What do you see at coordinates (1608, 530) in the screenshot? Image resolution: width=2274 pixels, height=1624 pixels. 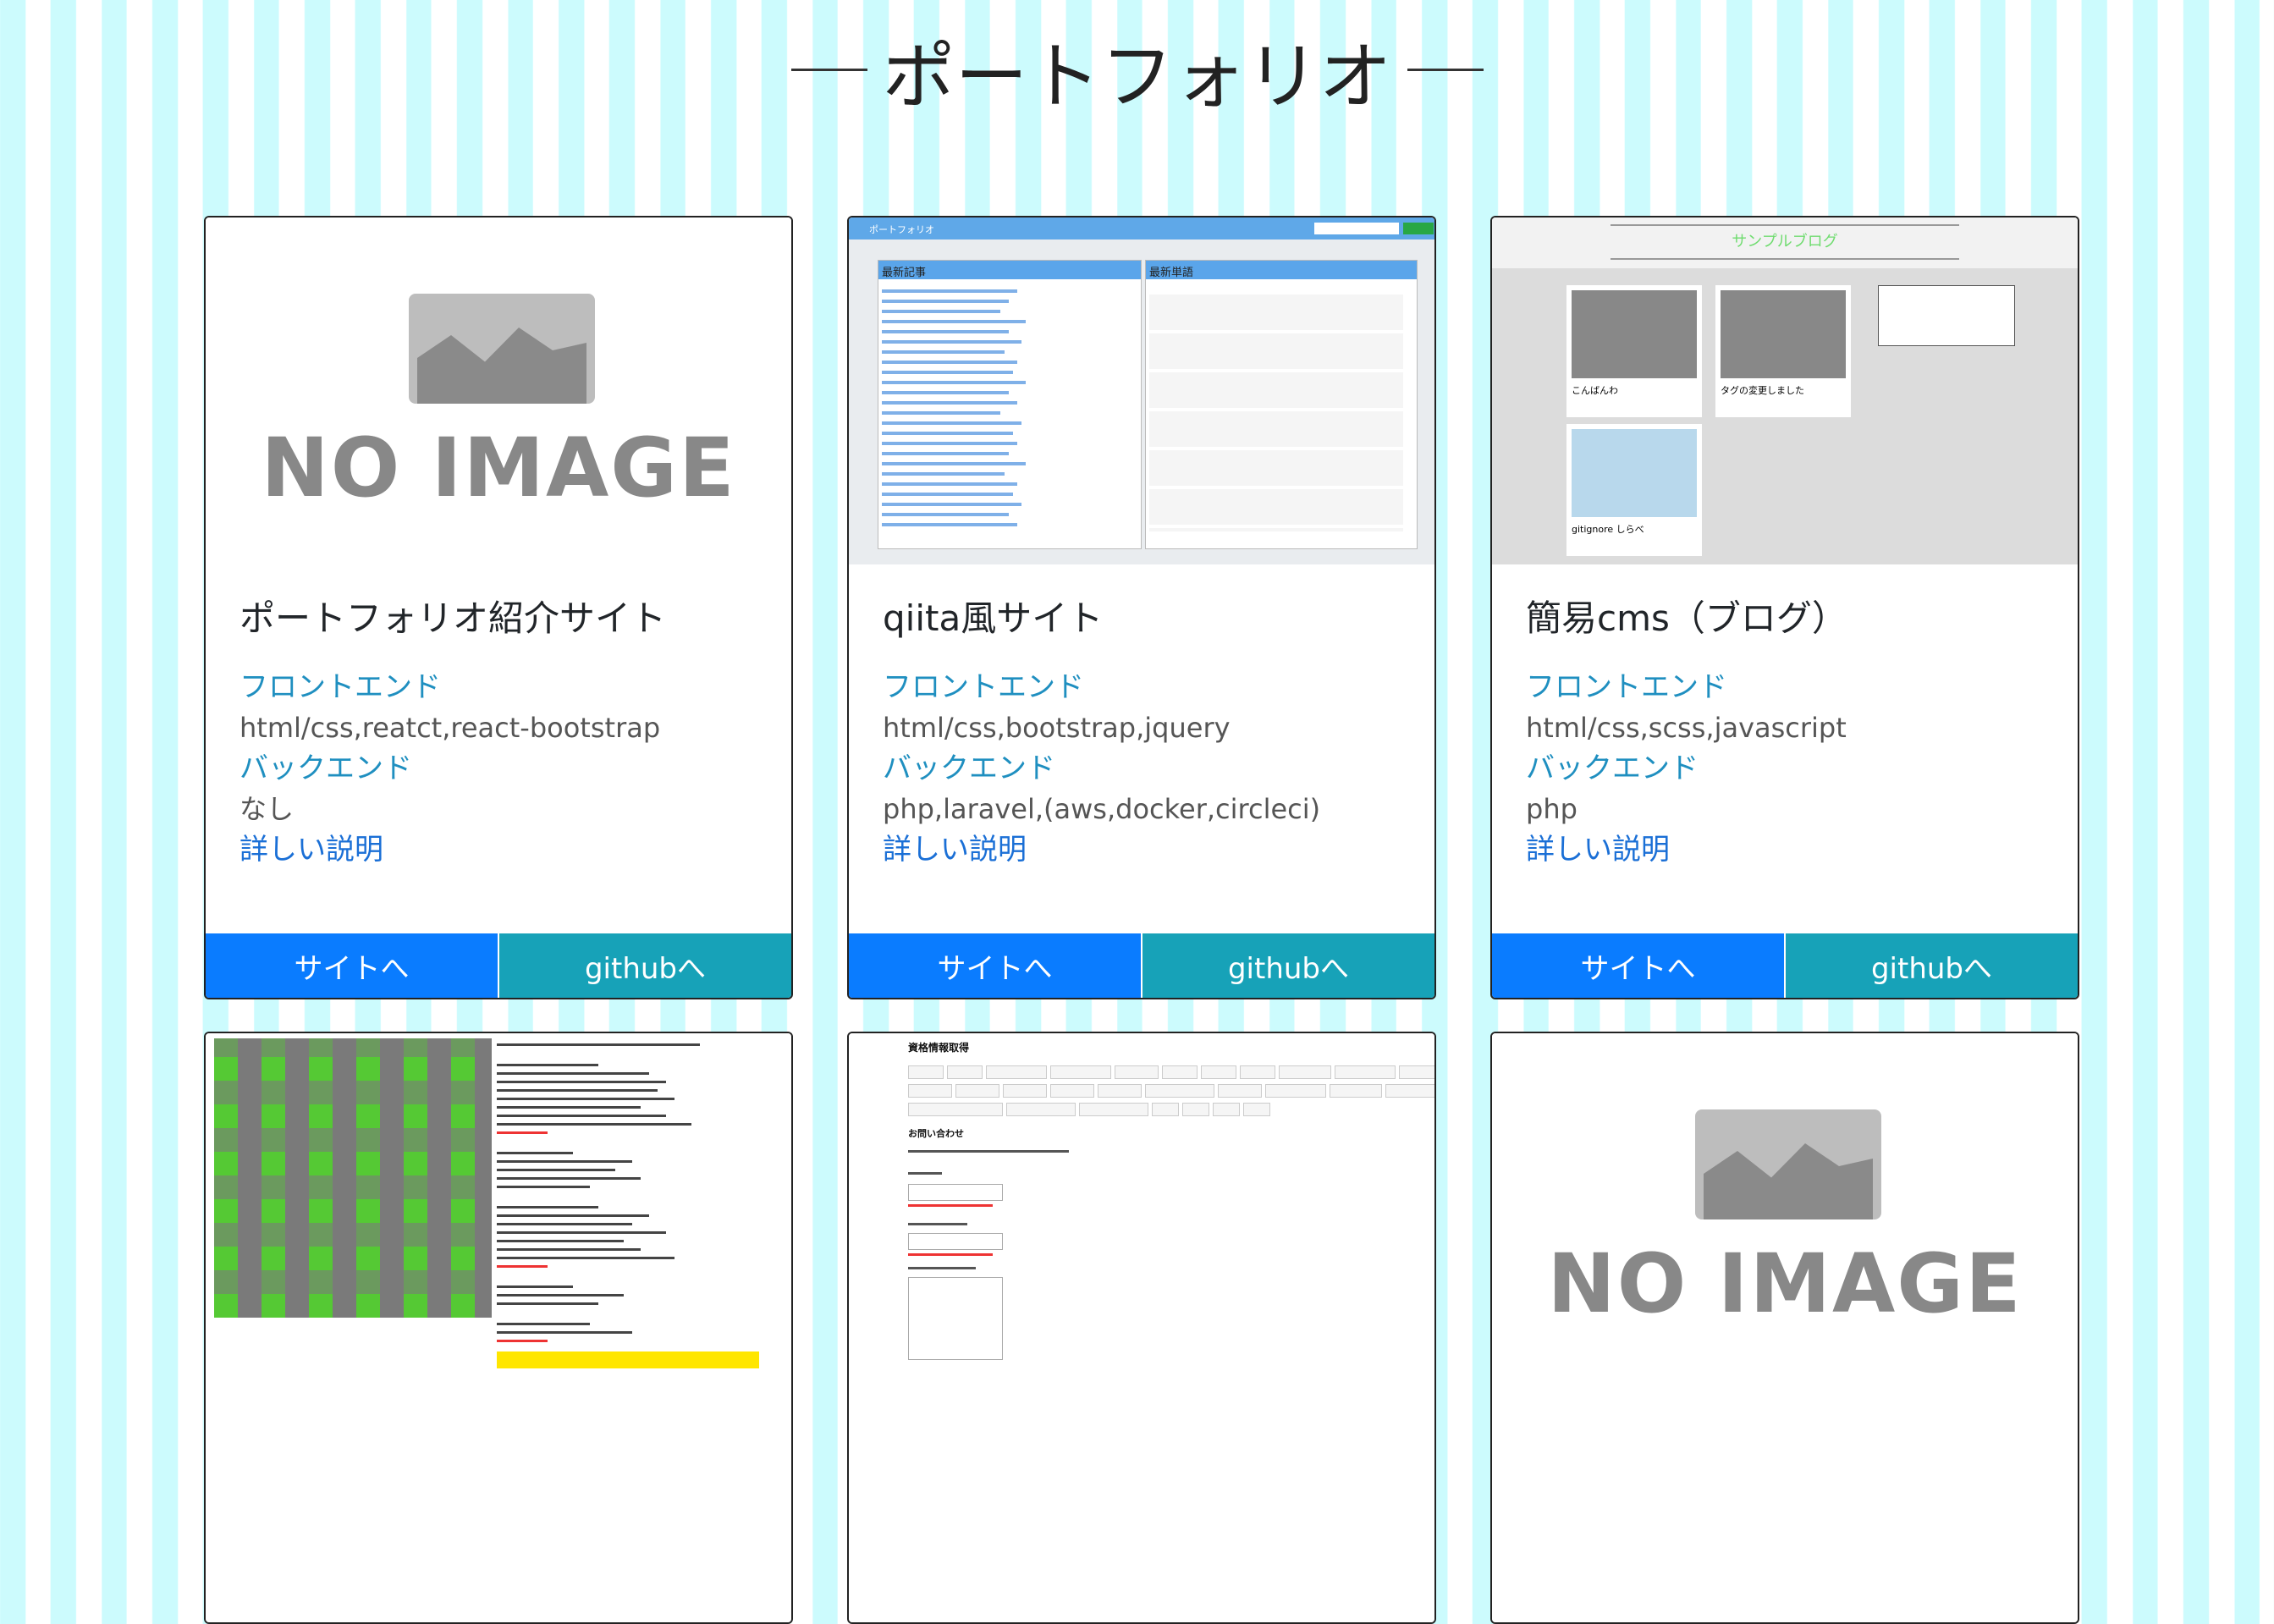 I see `blog-post-title: gitignore しらべ` at bounding box center [1608, 530].